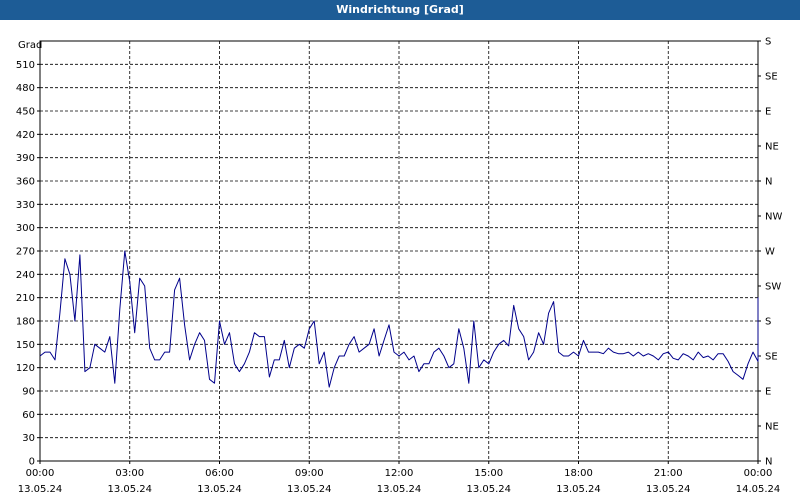  Describe the element at coordinates (25, 158) in the screenshot. I see `y-tick-label: 390` at that location.